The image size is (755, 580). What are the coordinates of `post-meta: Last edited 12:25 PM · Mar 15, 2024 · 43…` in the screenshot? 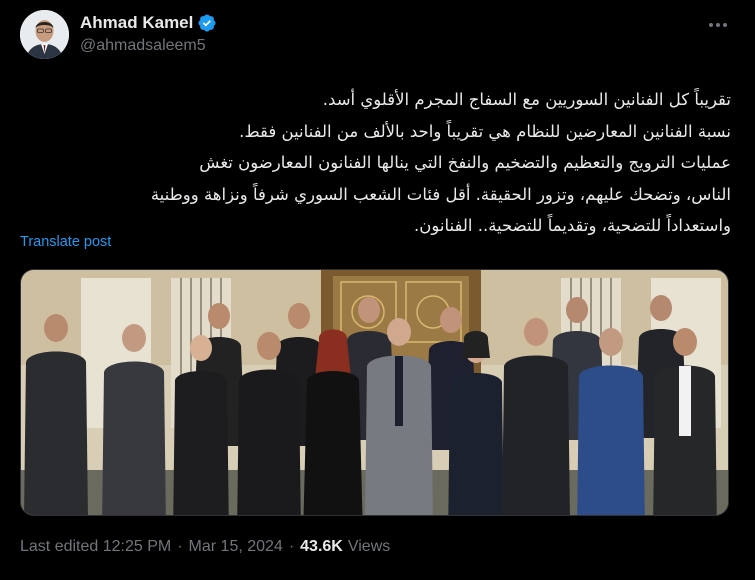 It's located at (205, 547).